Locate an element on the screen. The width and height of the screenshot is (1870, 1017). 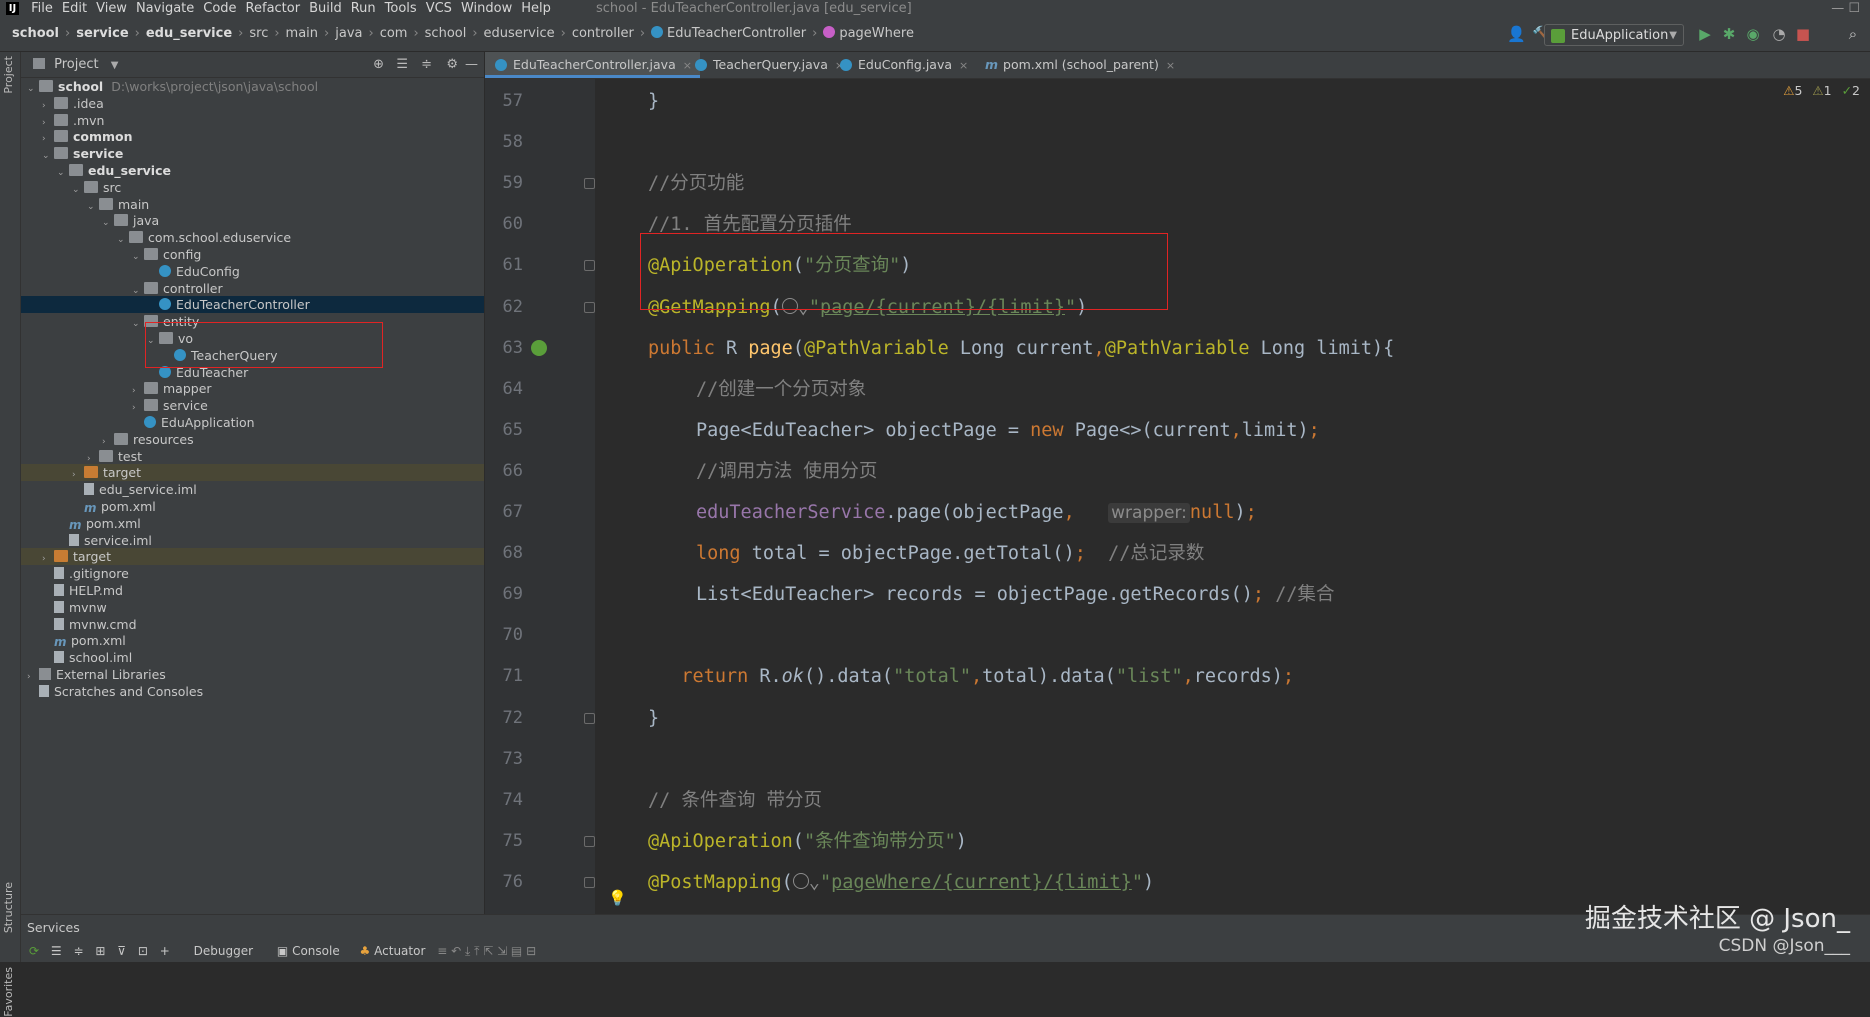
collapse-all-icon: ≑ is located at coordinates (426, 64).